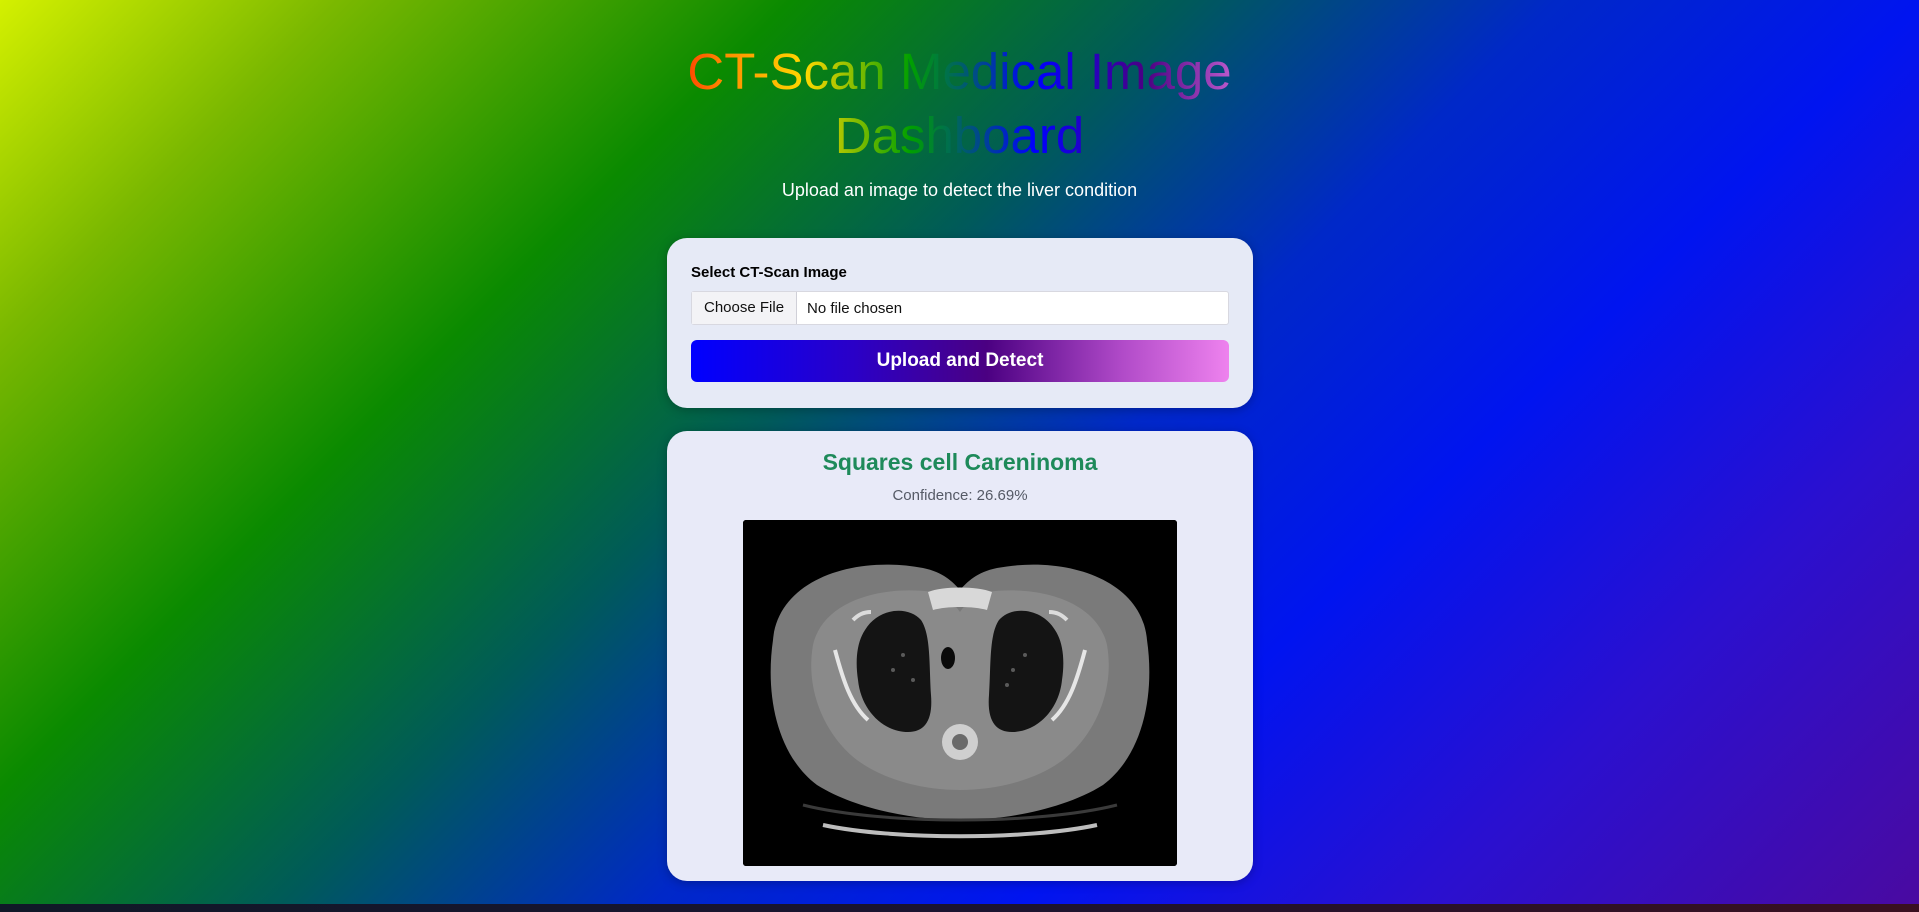  I want to click on prediction-label: Squares cell Careninoma, so click(960, 462).